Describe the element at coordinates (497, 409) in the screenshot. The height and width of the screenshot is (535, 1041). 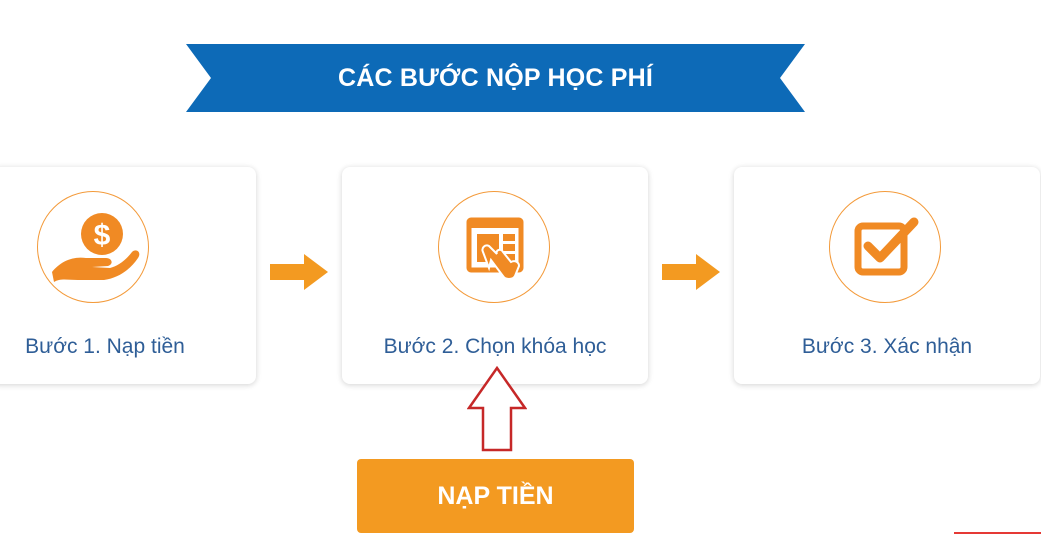
I see `up-arrow-pointer-icon` at that location.